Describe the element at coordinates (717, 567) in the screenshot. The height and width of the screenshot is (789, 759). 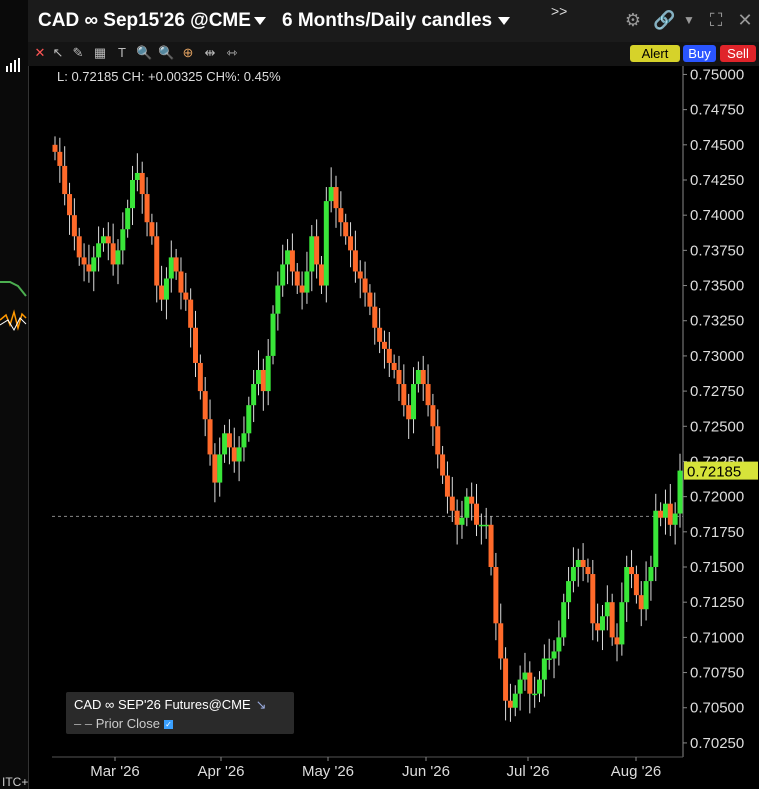
I see `y-tick-label: 0.71500` at that location.